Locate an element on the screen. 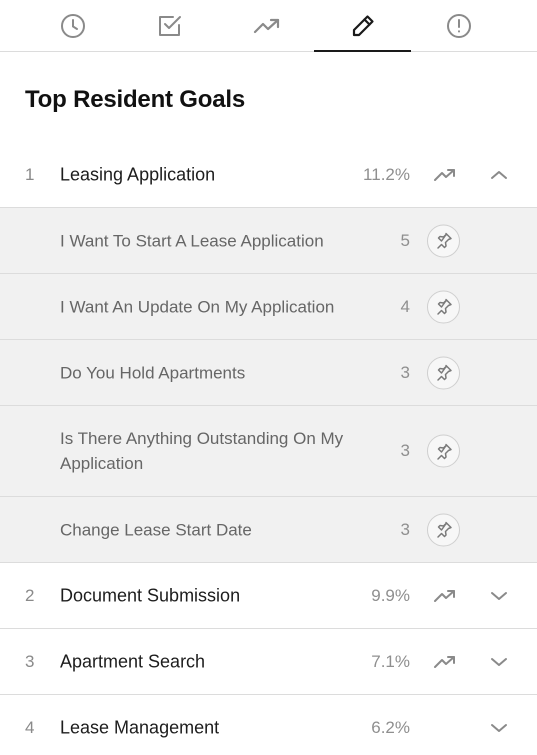 This screenshot has height=755, width=537. goal-rank: 4 is located at coordinates (30, 727).